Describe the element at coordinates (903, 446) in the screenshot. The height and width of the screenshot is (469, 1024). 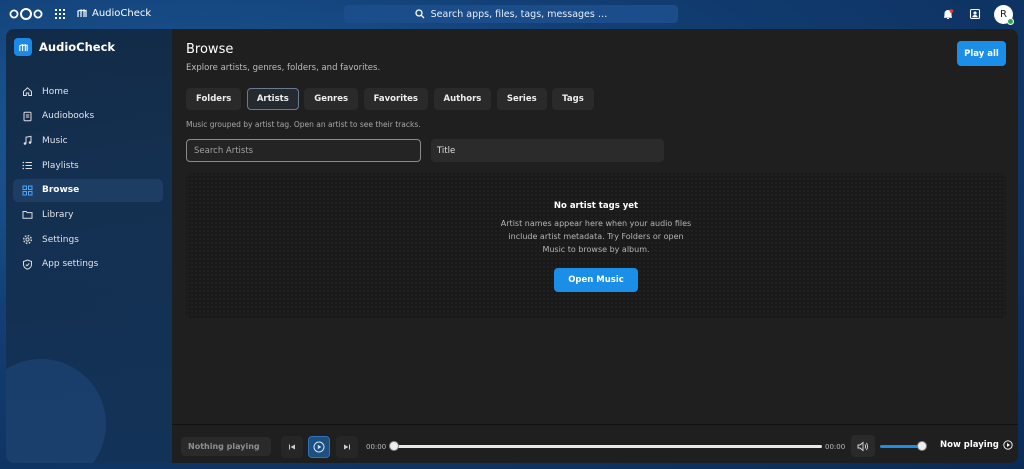
I see `volume-slider` at that location.